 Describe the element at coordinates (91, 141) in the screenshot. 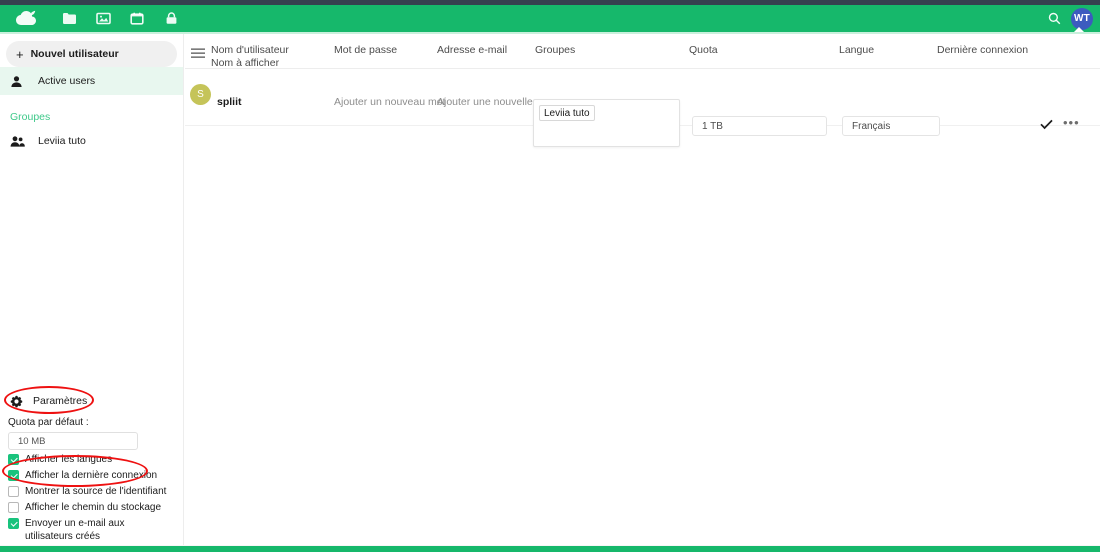

I see `sidebar-item-leviia-tuto: Leviia tuto` at that location.